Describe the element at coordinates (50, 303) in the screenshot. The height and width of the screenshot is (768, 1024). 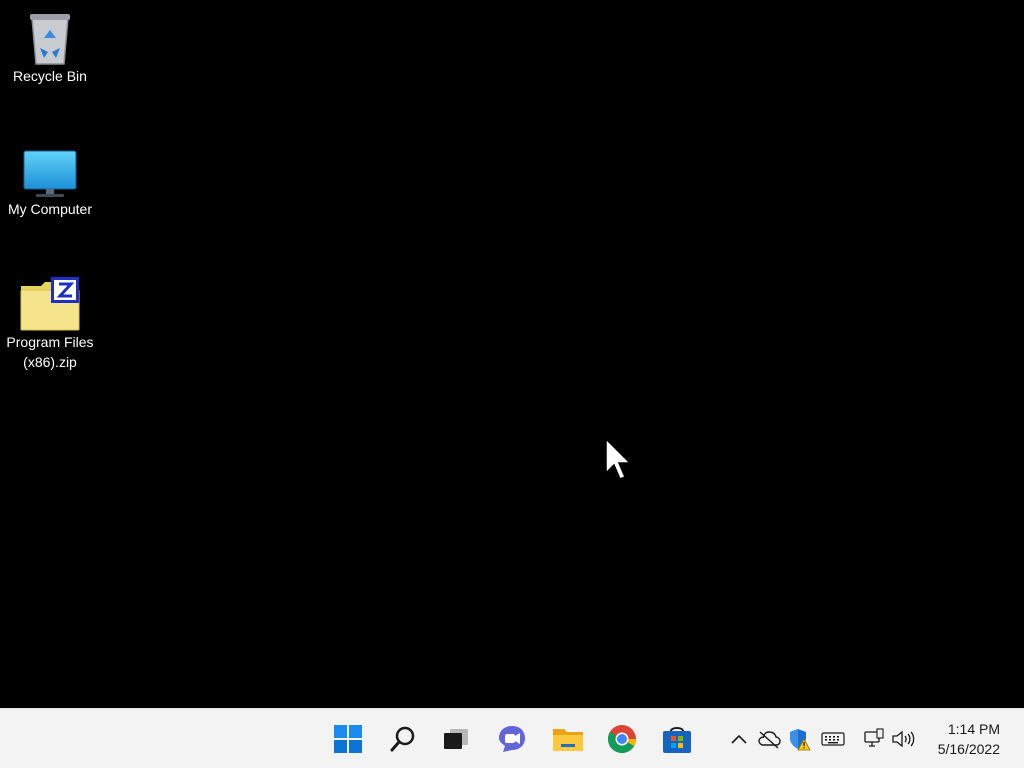
I see `zip-folder-icon` at that location.